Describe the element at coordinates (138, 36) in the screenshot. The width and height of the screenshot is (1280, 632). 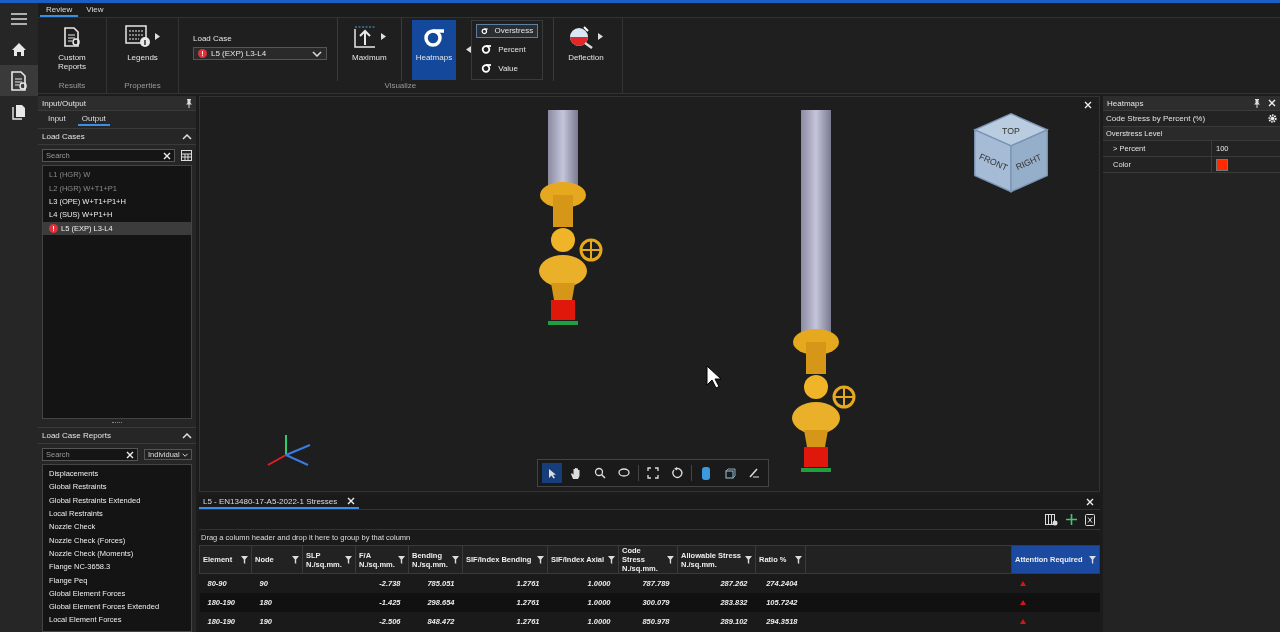
I see `legend-icon` at that location.